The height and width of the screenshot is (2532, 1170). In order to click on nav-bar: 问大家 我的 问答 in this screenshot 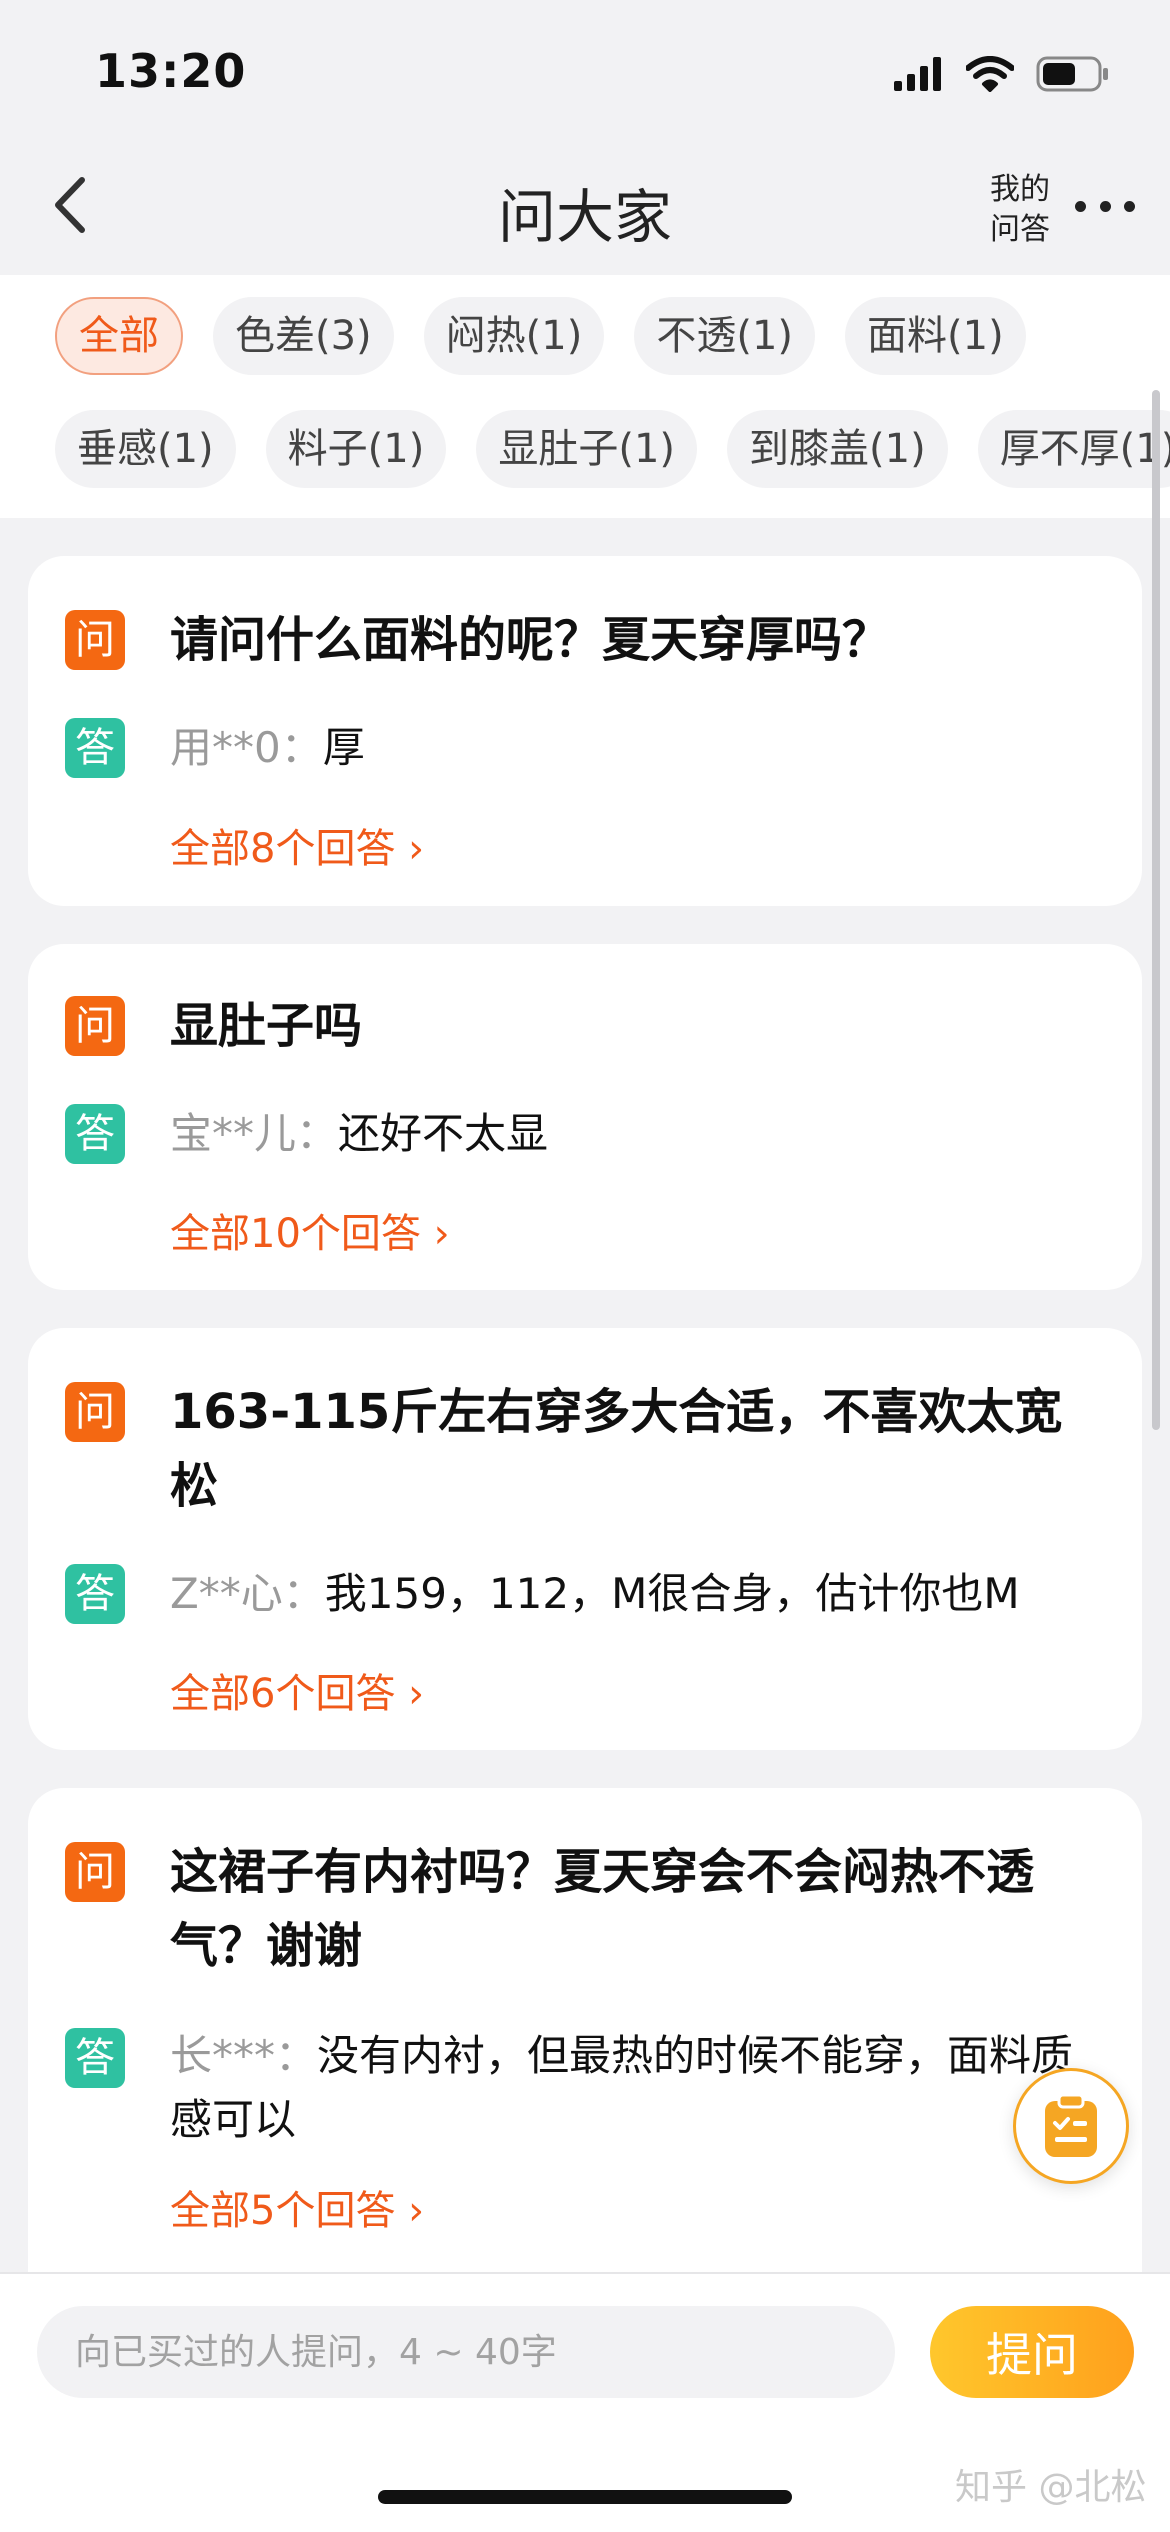, I will do `click(585, 207)`.